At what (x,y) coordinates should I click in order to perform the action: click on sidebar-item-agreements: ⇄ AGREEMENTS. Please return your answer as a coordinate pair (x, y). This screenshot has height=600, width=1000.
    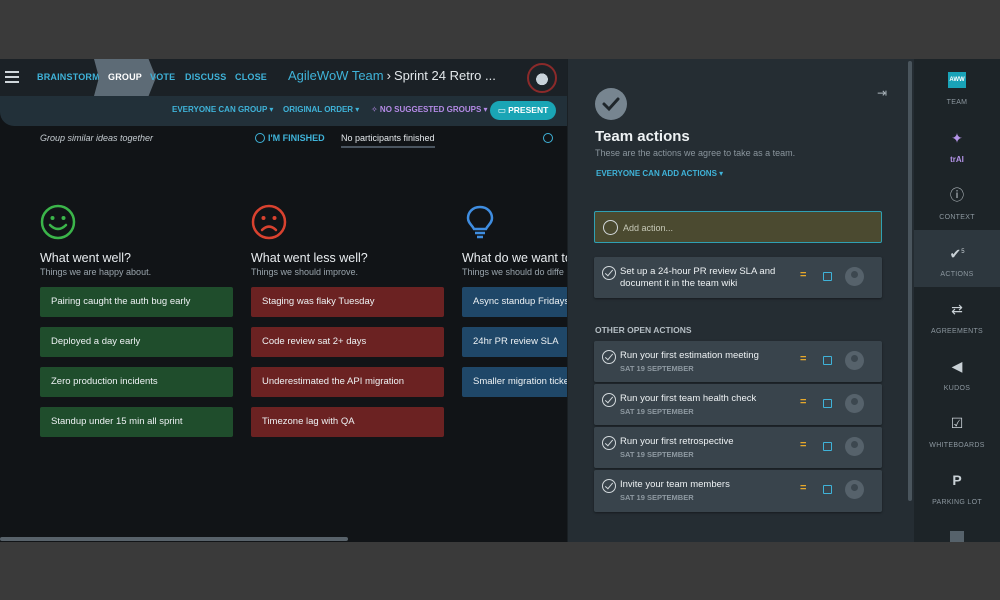
    Looking at the image, I should click on (957, 315).